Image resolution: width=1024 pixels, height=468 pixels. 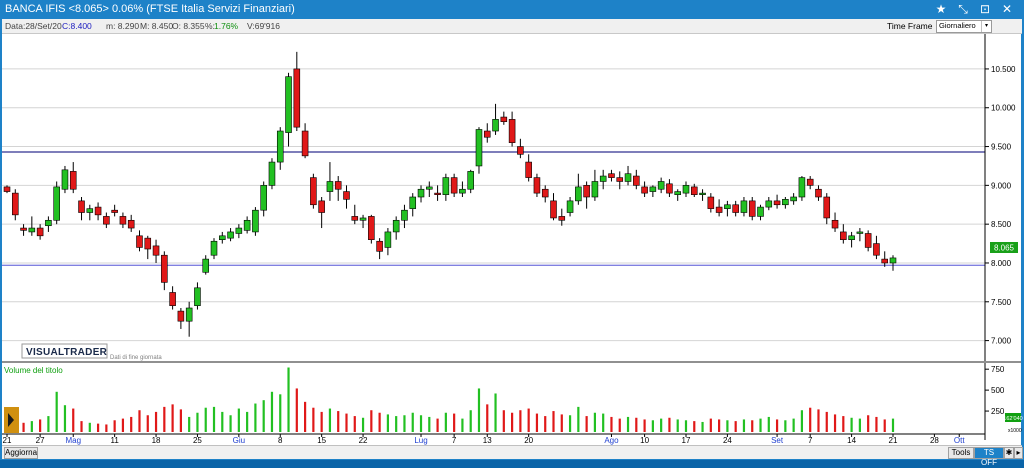 I want to click on vol-tick-label: 750, so click(x=998, y=369).